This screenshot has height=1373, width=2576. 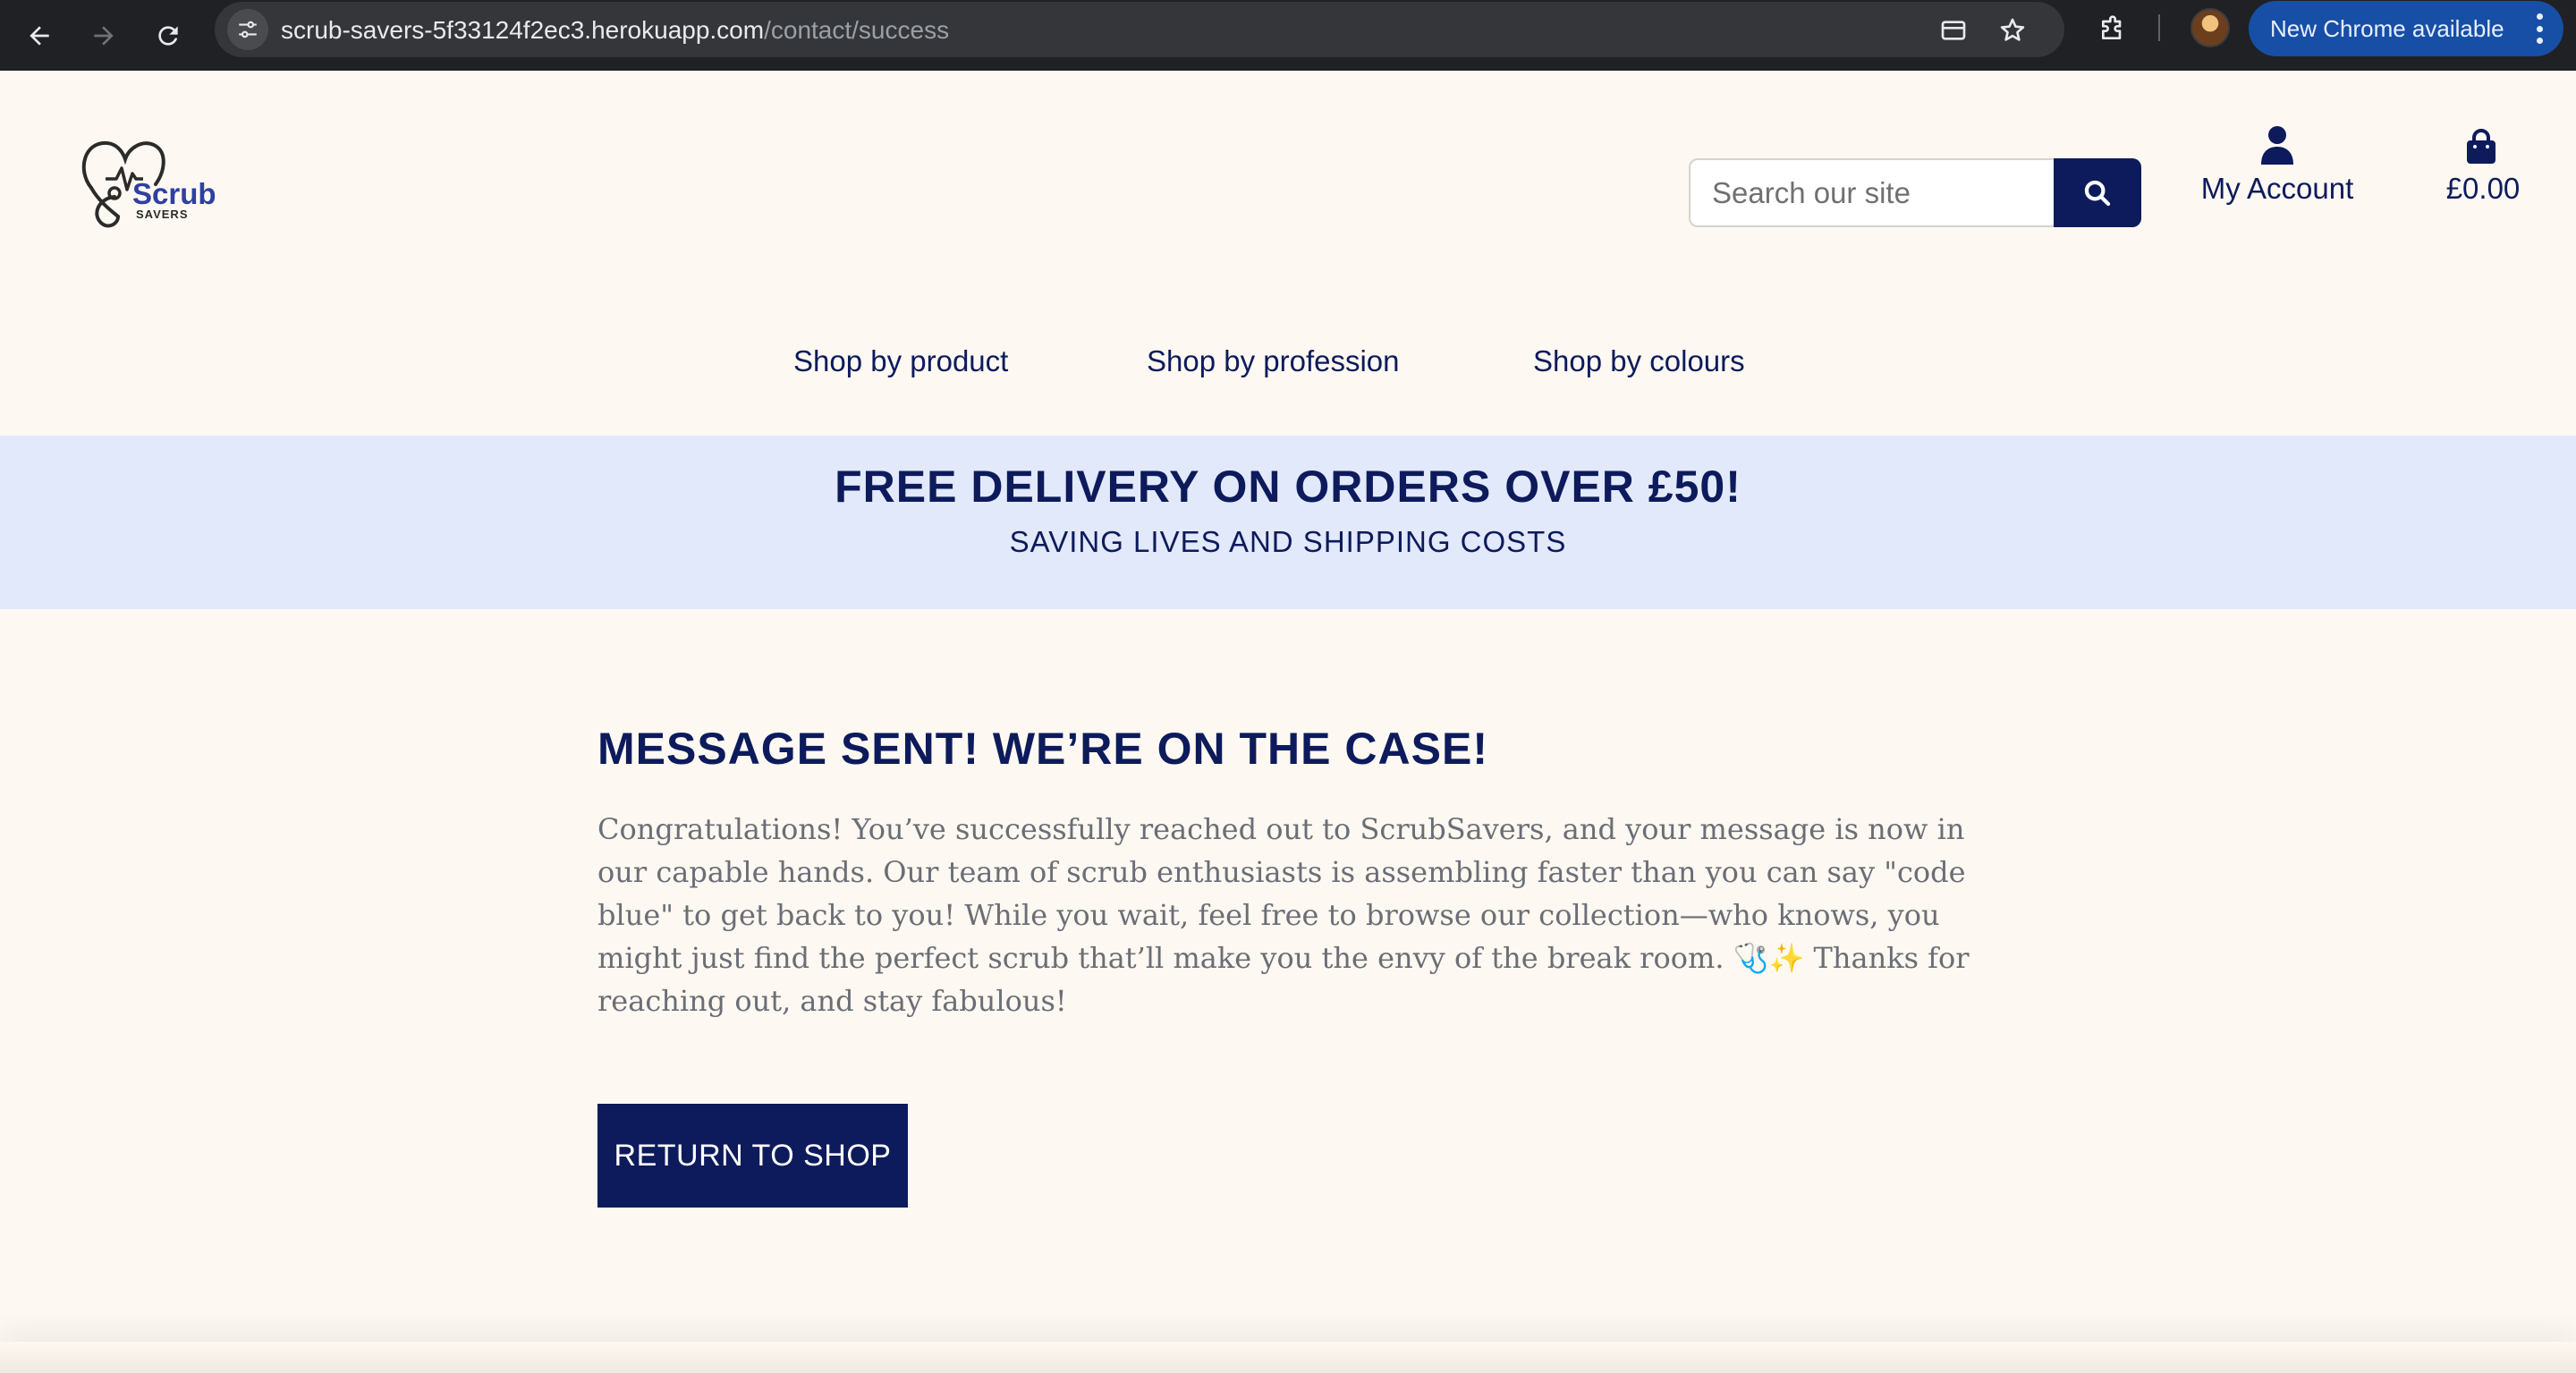 I want to click on site-logo: Scrub SAVERS, so click(x=150, y=183).